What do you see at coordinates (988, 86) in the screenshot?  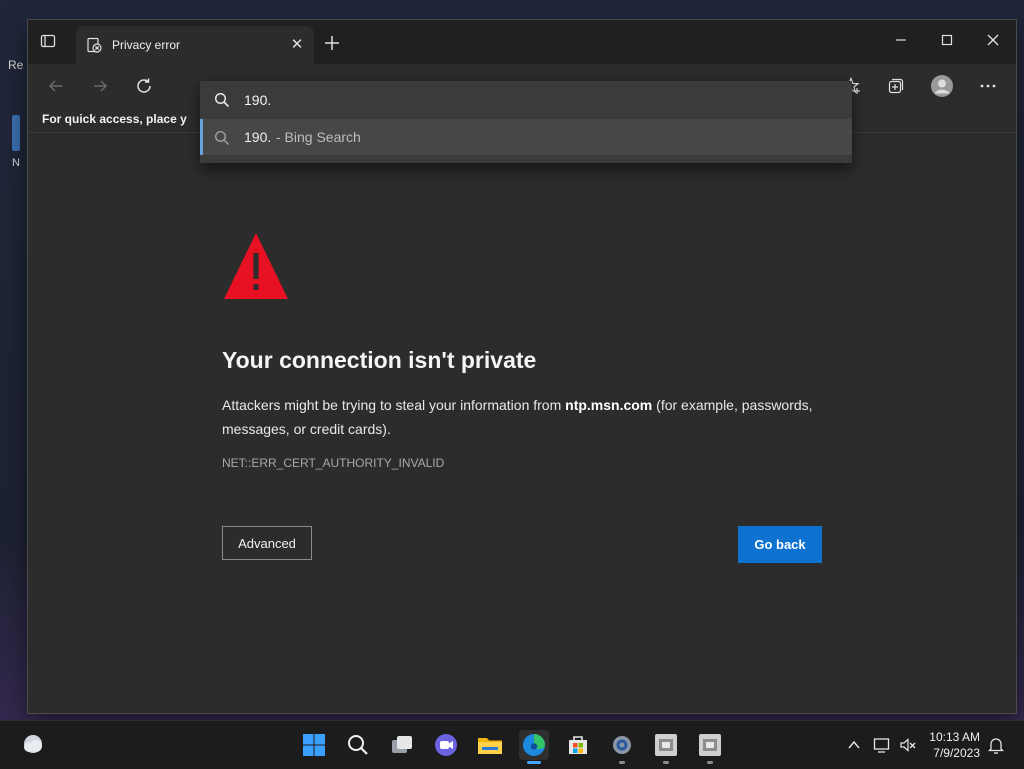 I see `more-options-icon` at bounding box center [988, 86].